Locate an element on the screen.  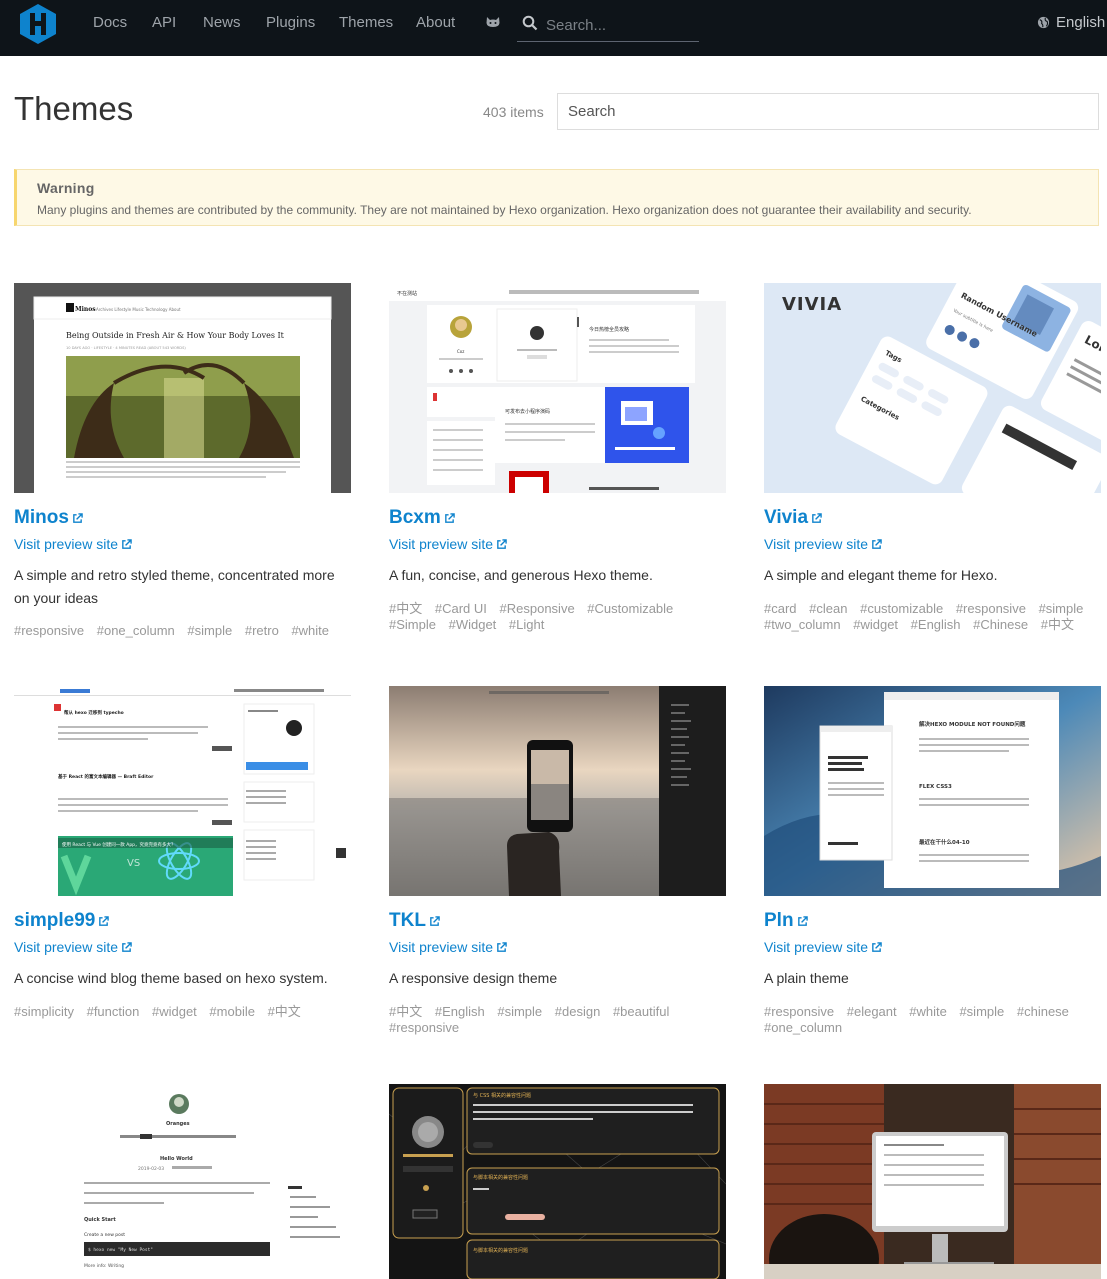
tag: #Light is located at coordinates (526, 625).